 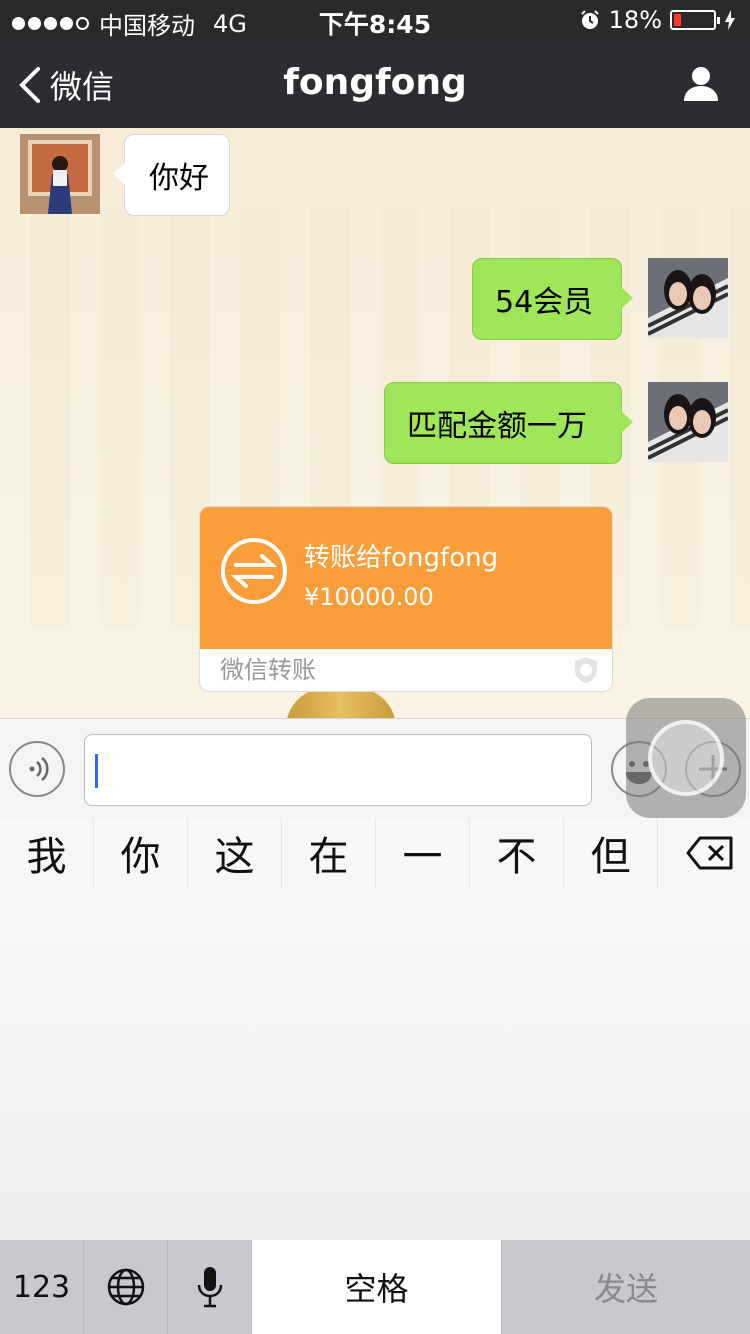 I want to click on text-caret, so click(x=96, y=771).